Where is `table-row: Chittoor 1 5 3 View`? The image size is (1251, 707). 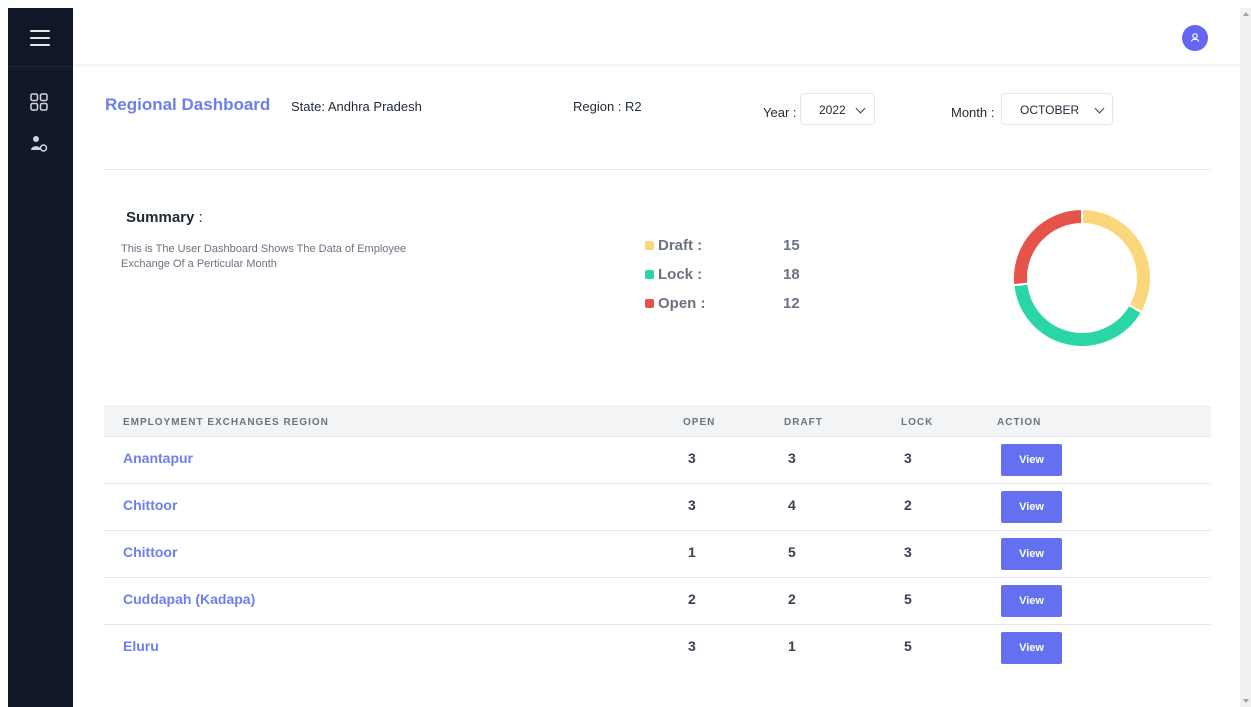
table-row: Chittoor 1 5 3 View is located at coordinates (657, 554).